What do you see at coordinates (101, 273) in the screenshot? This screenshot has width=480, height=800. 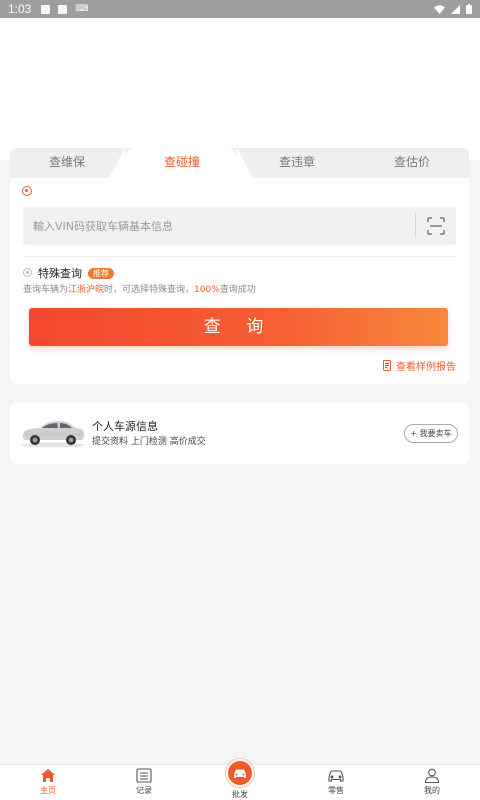 I see `recommend-badge: 推荐` at bounding box center [101, 273].